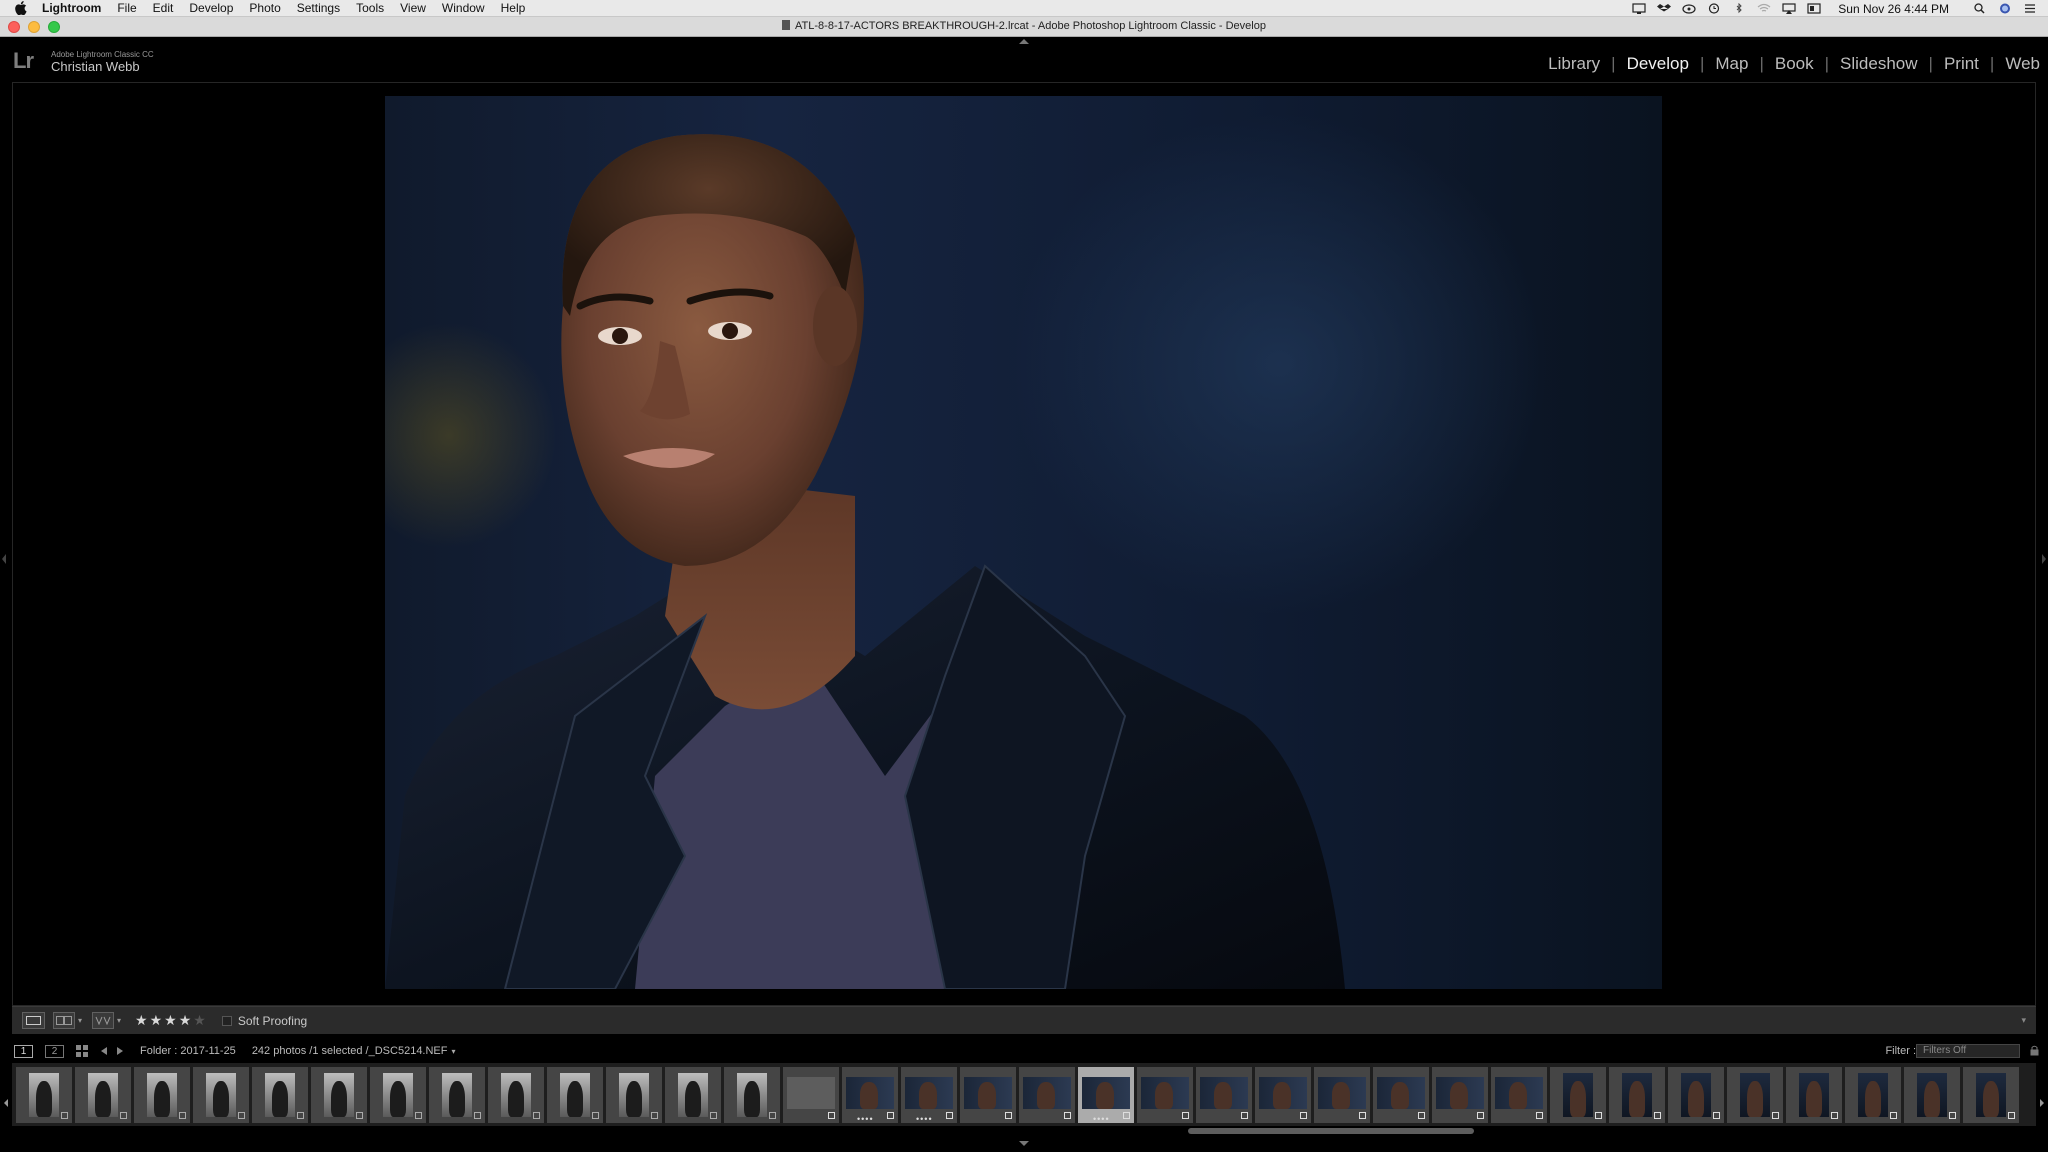 The height and width of the screenshot is (1152, 2048). Describe the element at coordinates (513, 8) in the screenshot. I see `menu-help: Help` at that location.